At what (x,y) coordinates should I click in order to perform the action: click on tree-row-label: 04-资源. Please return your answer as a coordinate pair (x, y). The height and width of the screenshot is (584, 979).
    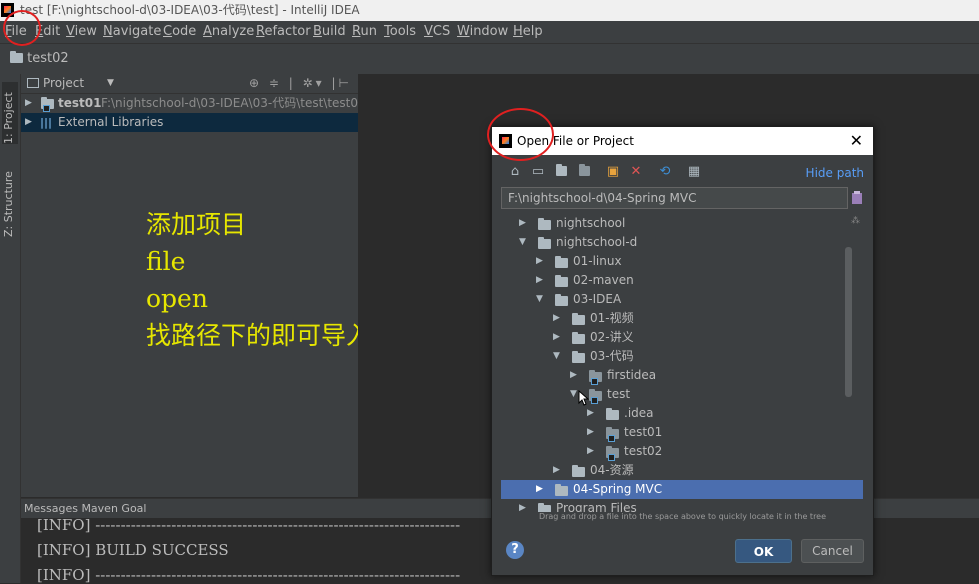
    Looking at the image, I should click on (612, 470).